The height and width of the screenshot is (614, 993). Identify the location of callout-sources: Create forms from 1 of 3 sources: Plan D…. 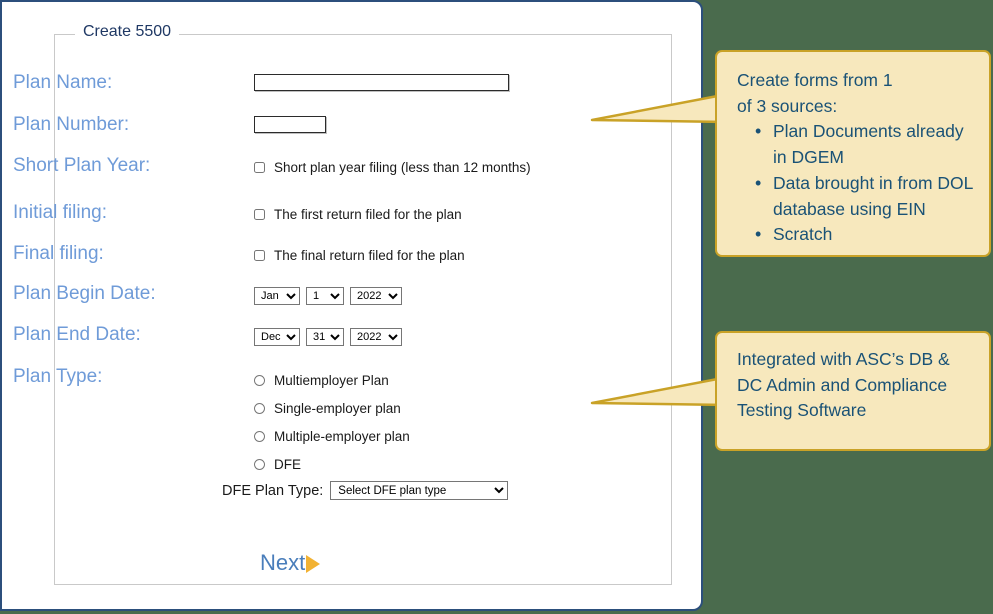
(853, 153).